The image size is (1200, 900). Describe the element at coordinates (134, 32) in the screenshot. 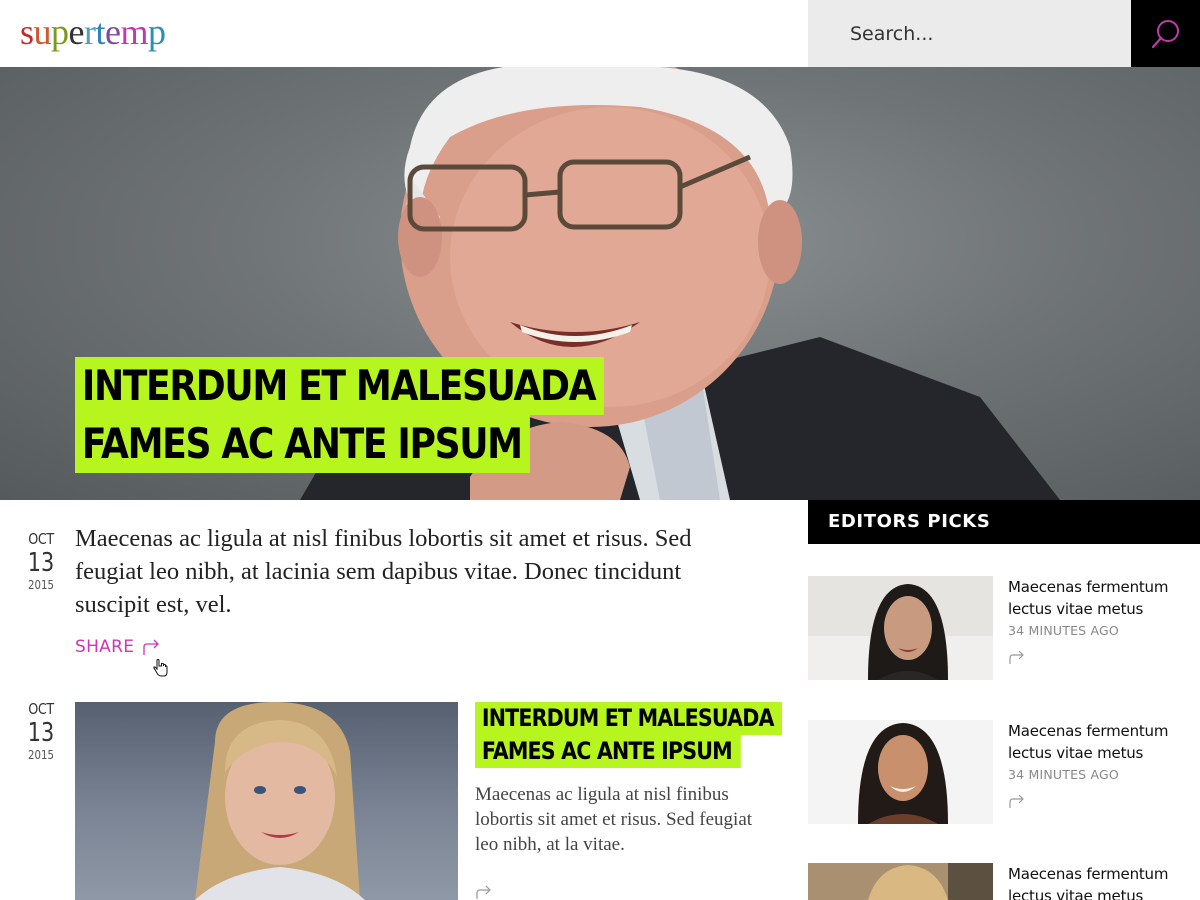

I see `logo-letter: m` at that location.